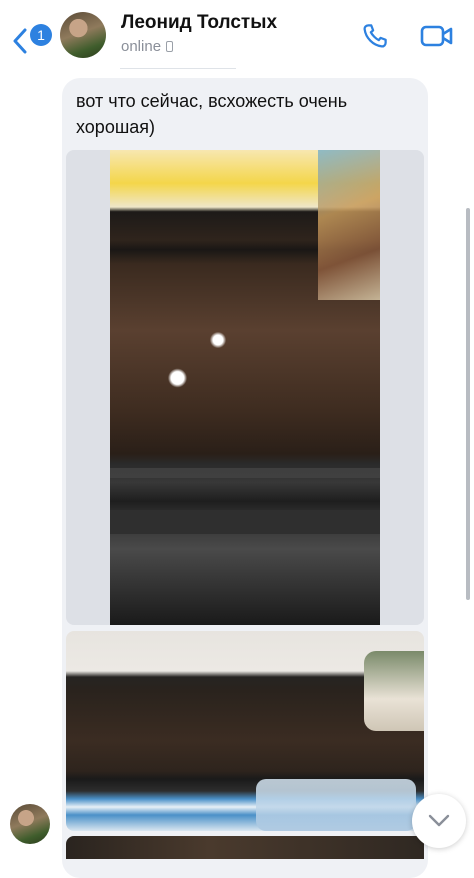 This screenshot has height=878, width=474. Describe the element at coordinates (30, 824) in the screenshot. I see `sender-avatar` at that location.